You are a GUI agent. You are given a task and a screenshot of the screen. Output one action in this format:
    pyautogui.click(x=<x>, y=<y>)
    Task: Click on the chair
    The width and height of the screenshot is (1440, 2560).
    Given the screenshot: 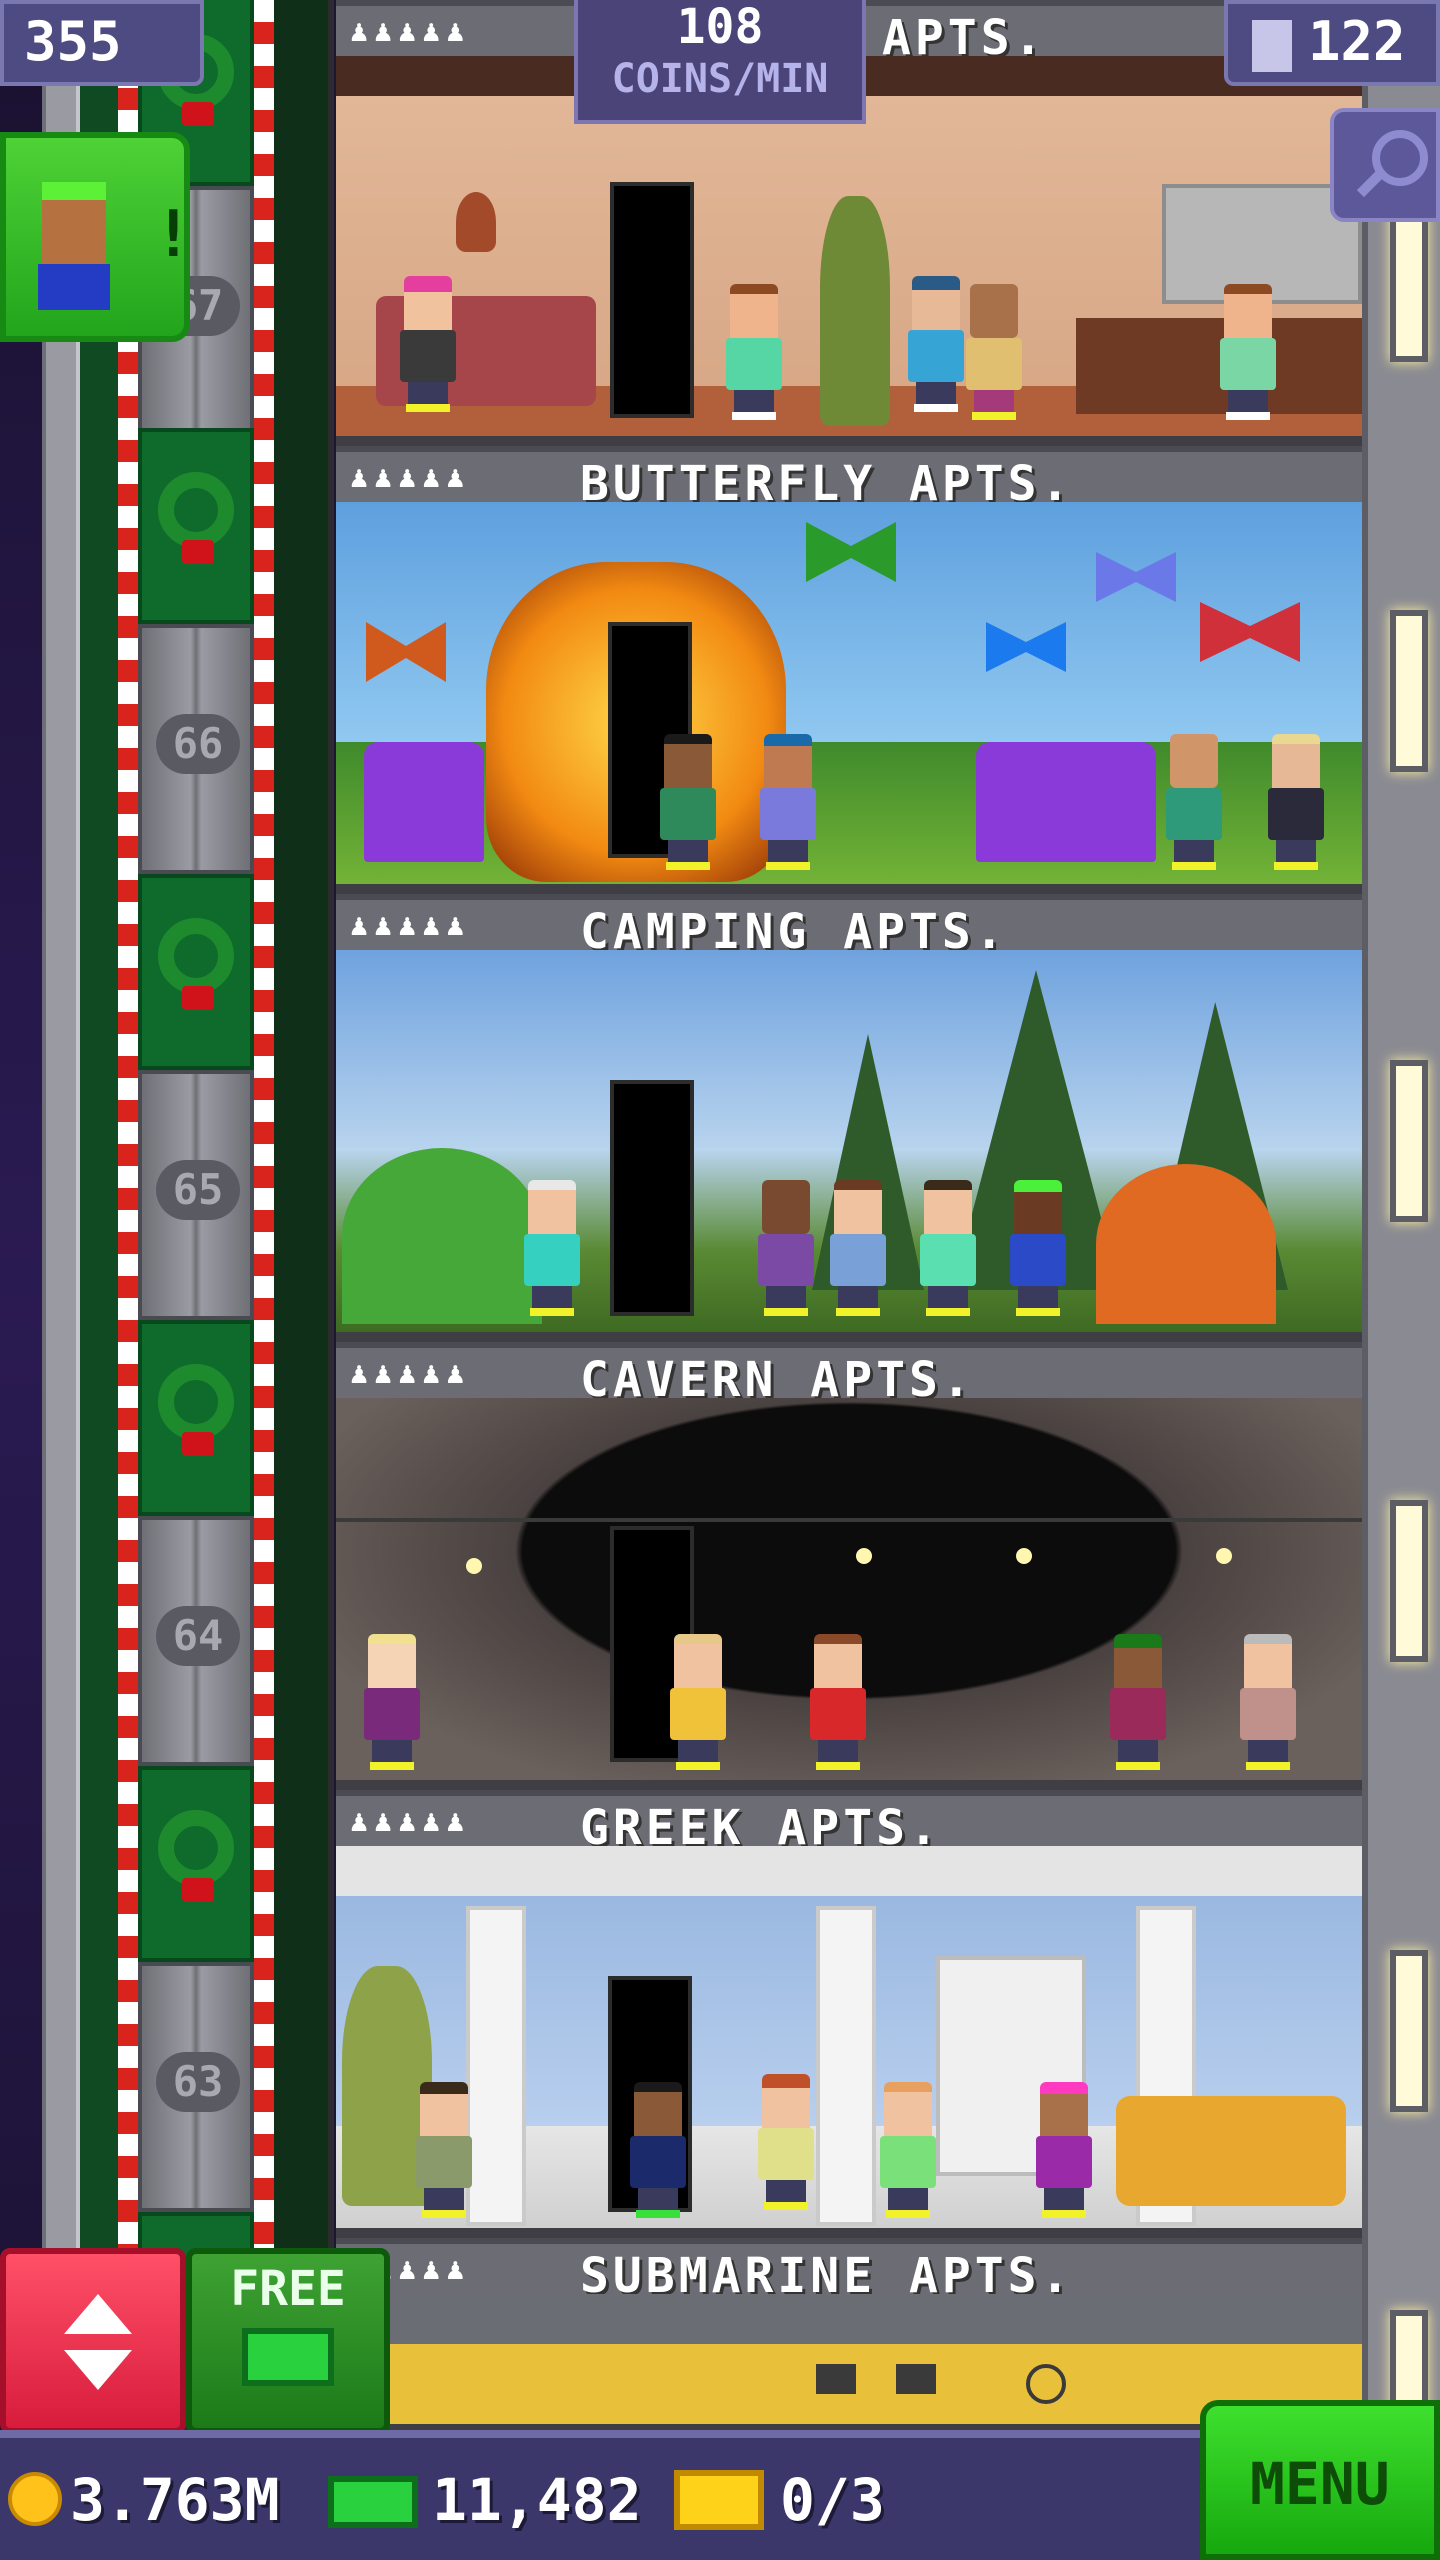 What is the action you would take?
    pyautogui.click(x=424, y=802)
    